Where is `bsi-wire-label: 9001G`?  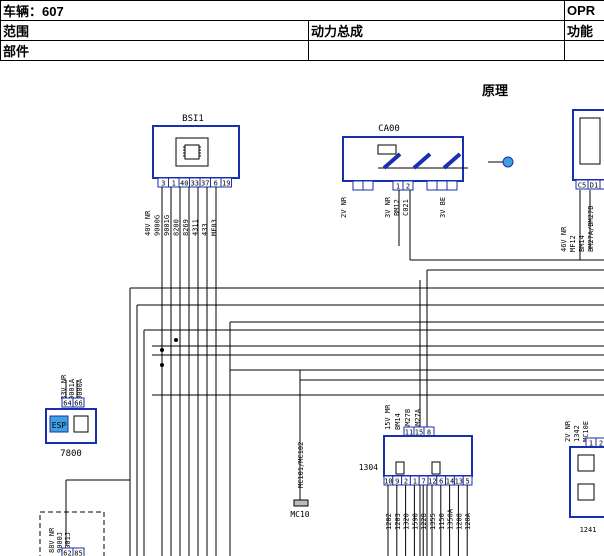 bsi-wire-label: 9001G is located at coordinates (167, 225).